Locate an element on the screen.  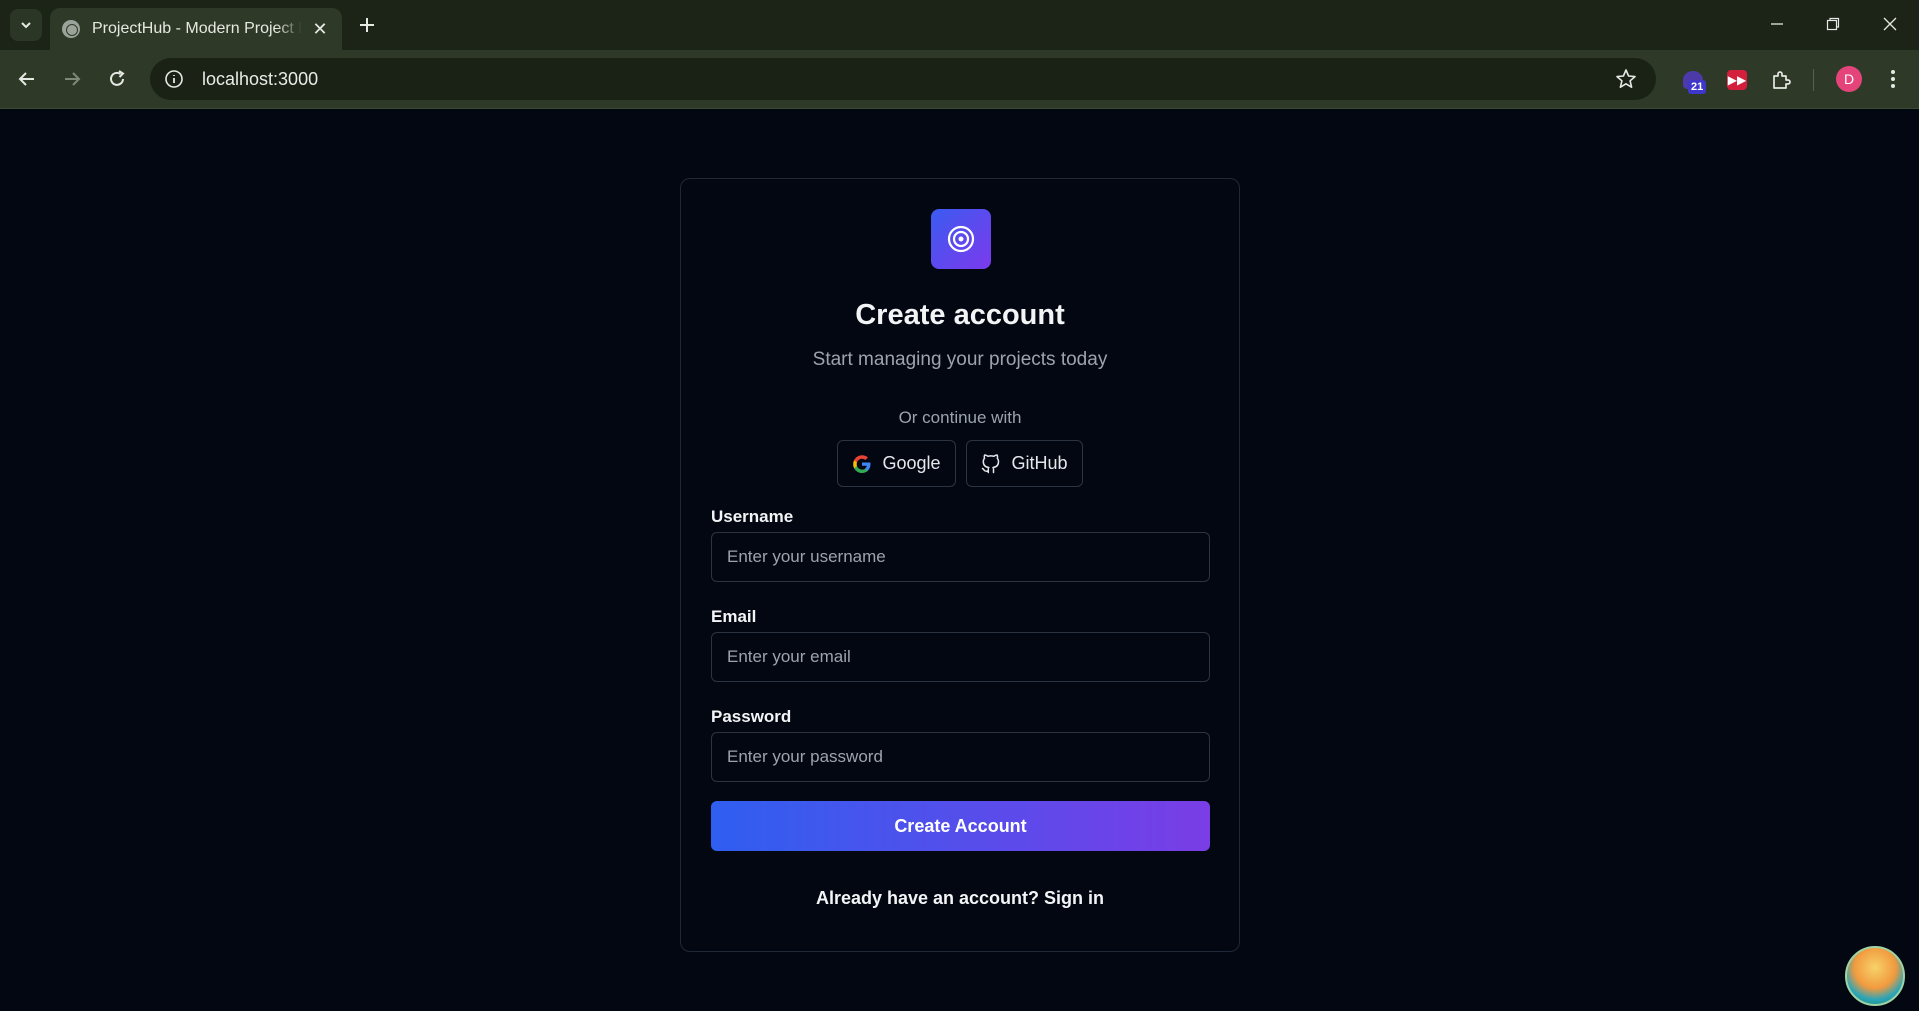
floating-widget-icon is located at coordinates (1875, 976).